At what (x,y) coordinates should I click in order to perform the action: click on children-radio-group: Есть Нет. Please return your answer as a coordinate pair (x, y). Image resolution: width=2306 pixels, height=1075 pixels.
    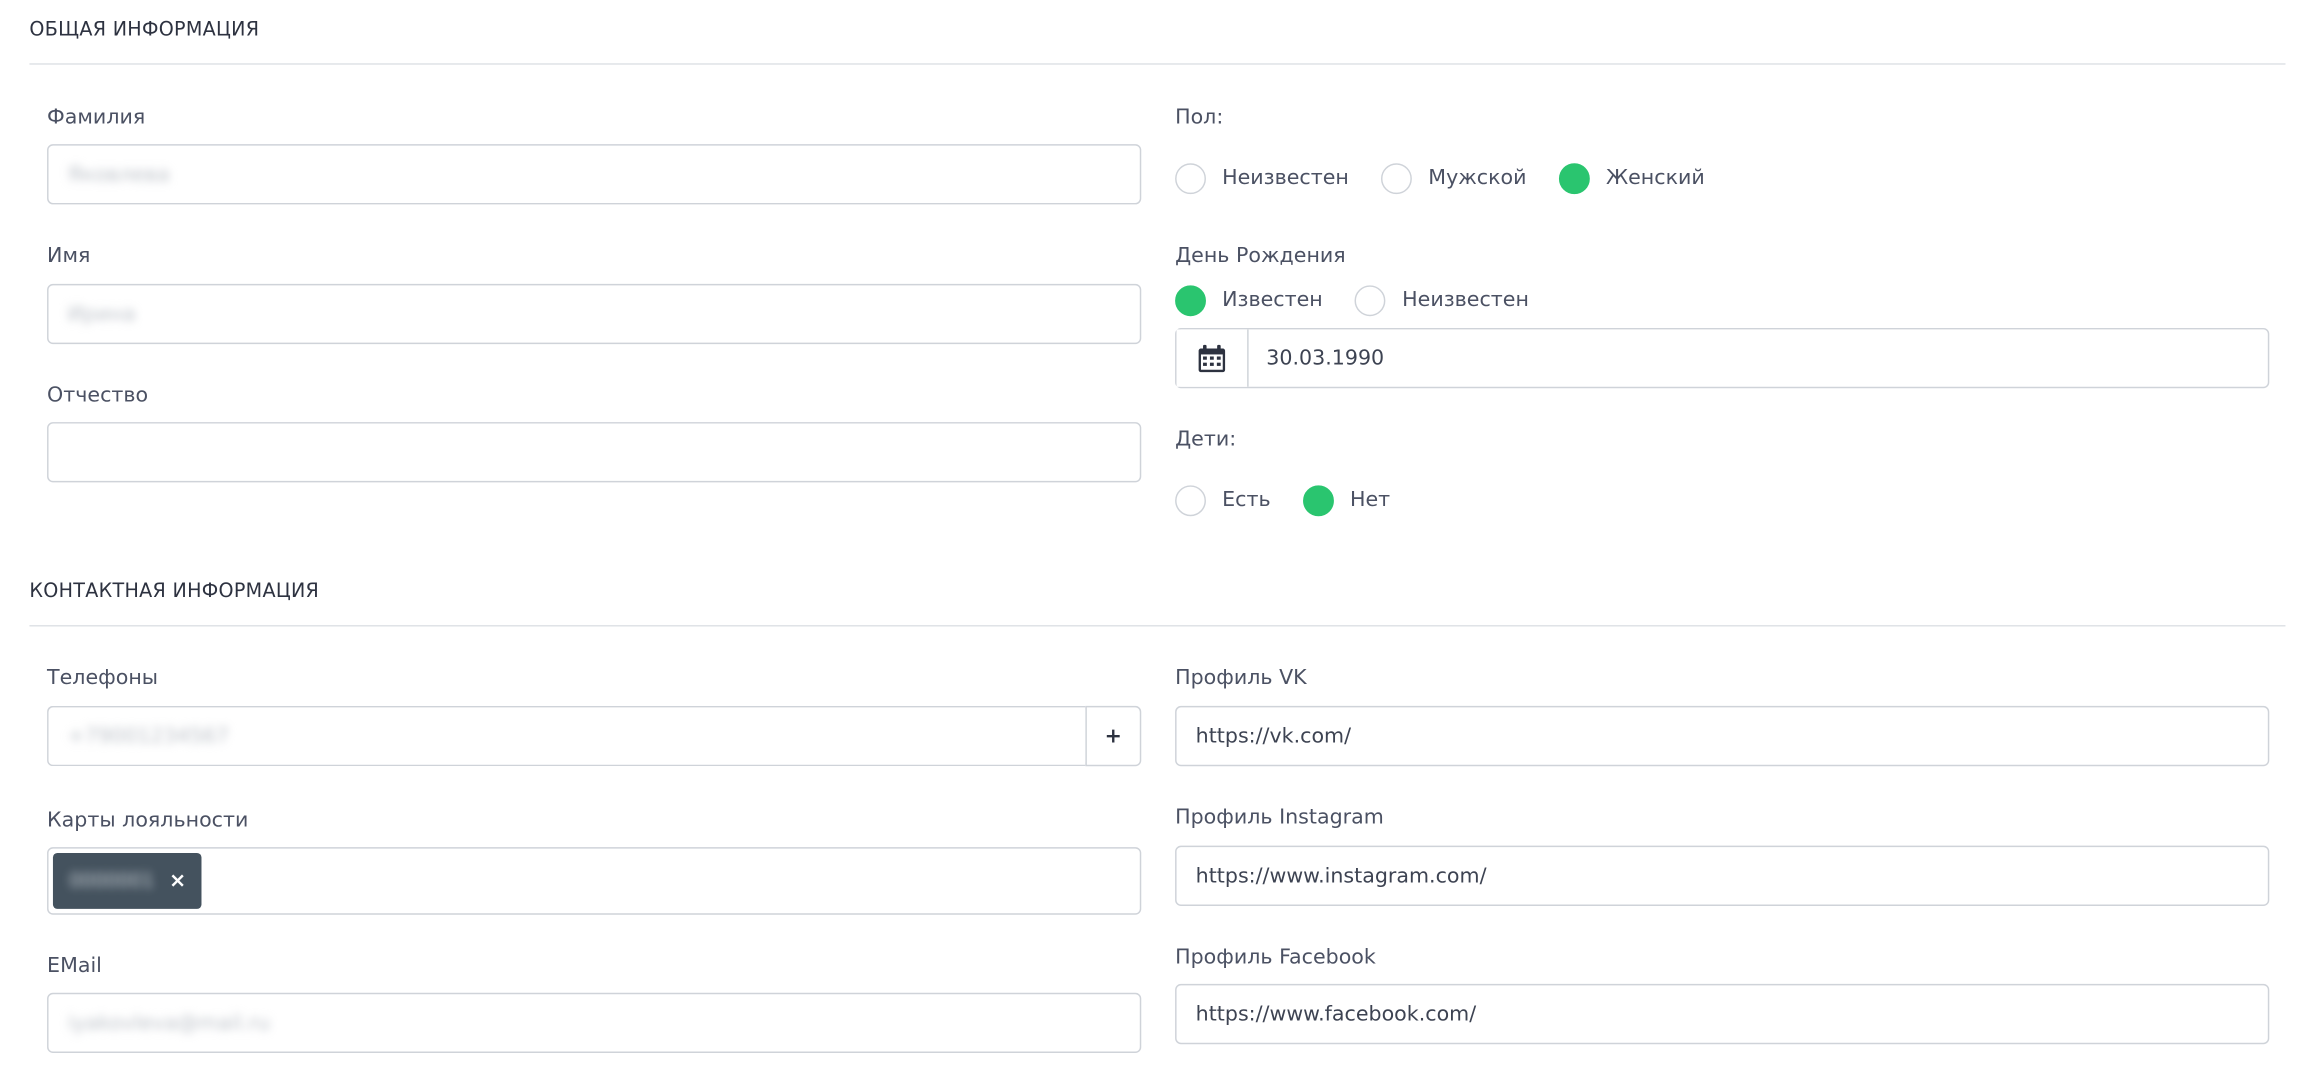
    Looking at the image, I should click on (1298, 499).